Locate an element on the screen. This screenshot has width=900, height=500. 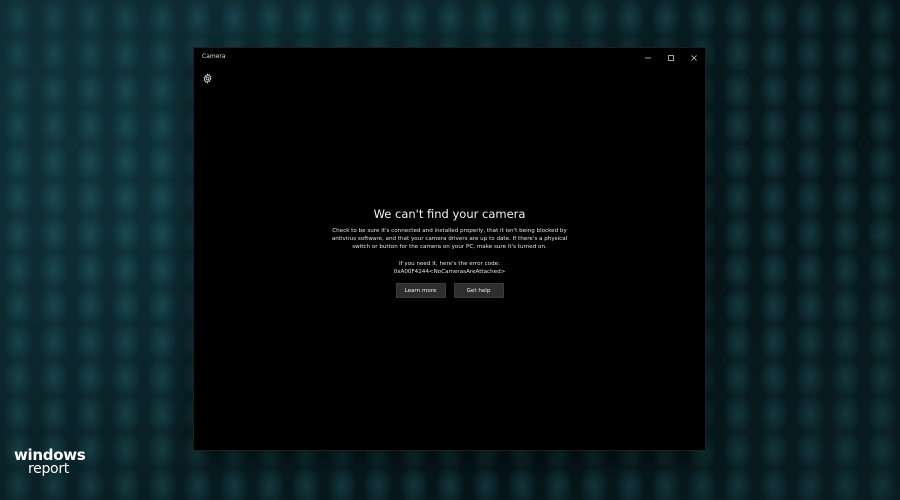
settings-button is located at coordinates (207, 78).